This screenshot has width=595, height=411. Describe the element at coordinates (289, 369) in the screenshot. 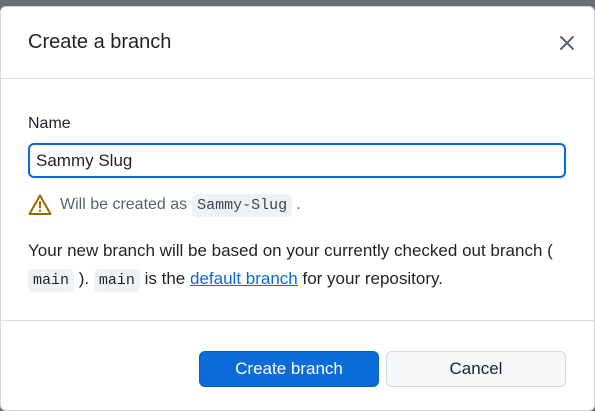

I see `create-branch-button: Create branch` at that location.